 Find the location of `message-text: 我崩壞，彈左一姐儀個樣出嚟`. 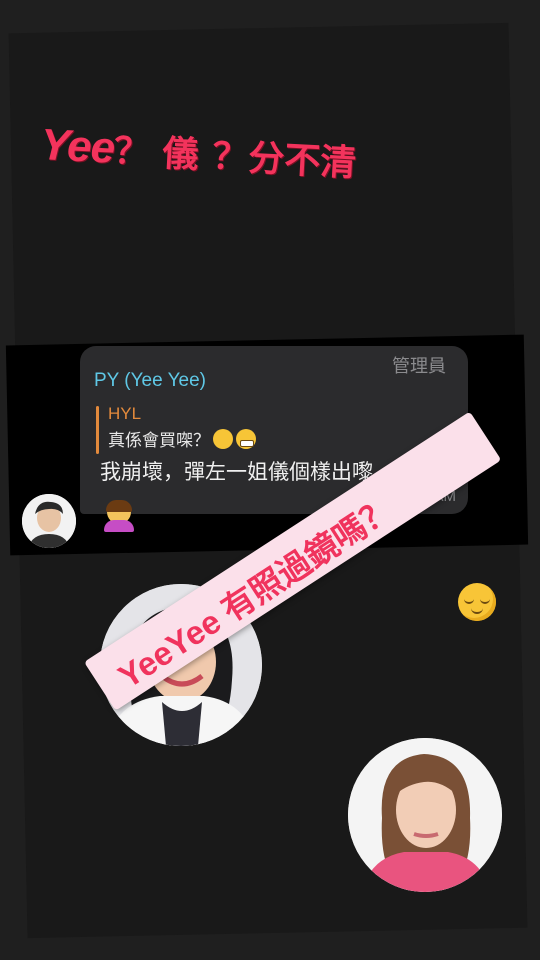

message-text: 我崩壞，彈左一姐儀個樣出嚟 is located at coordinates (236, 472).